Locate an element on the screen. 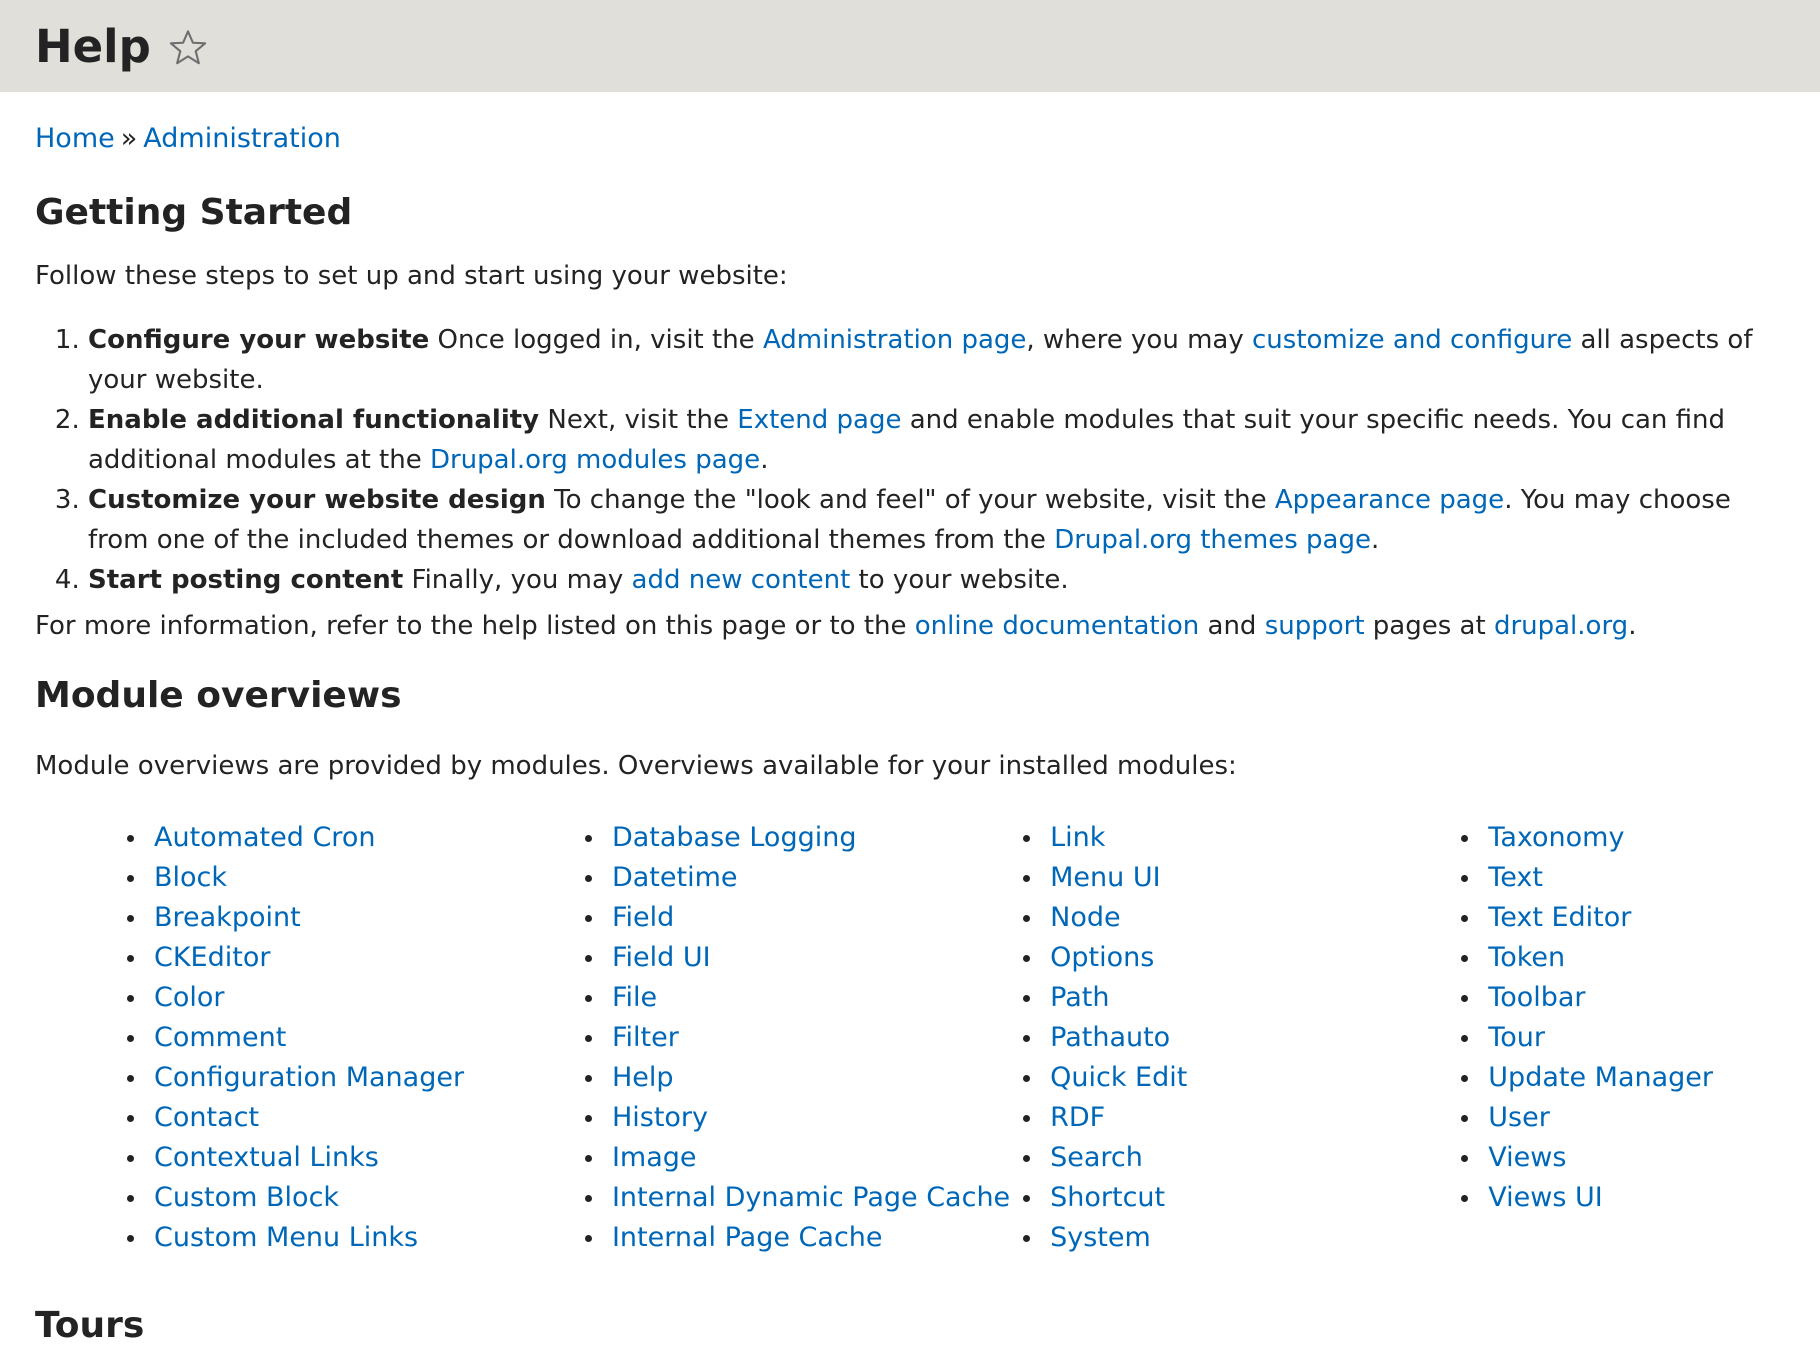 This screenshot has height=1346, width=1820. drupal-modules-page-link: Drupal.org modules page is located at coordinates (595, 460).